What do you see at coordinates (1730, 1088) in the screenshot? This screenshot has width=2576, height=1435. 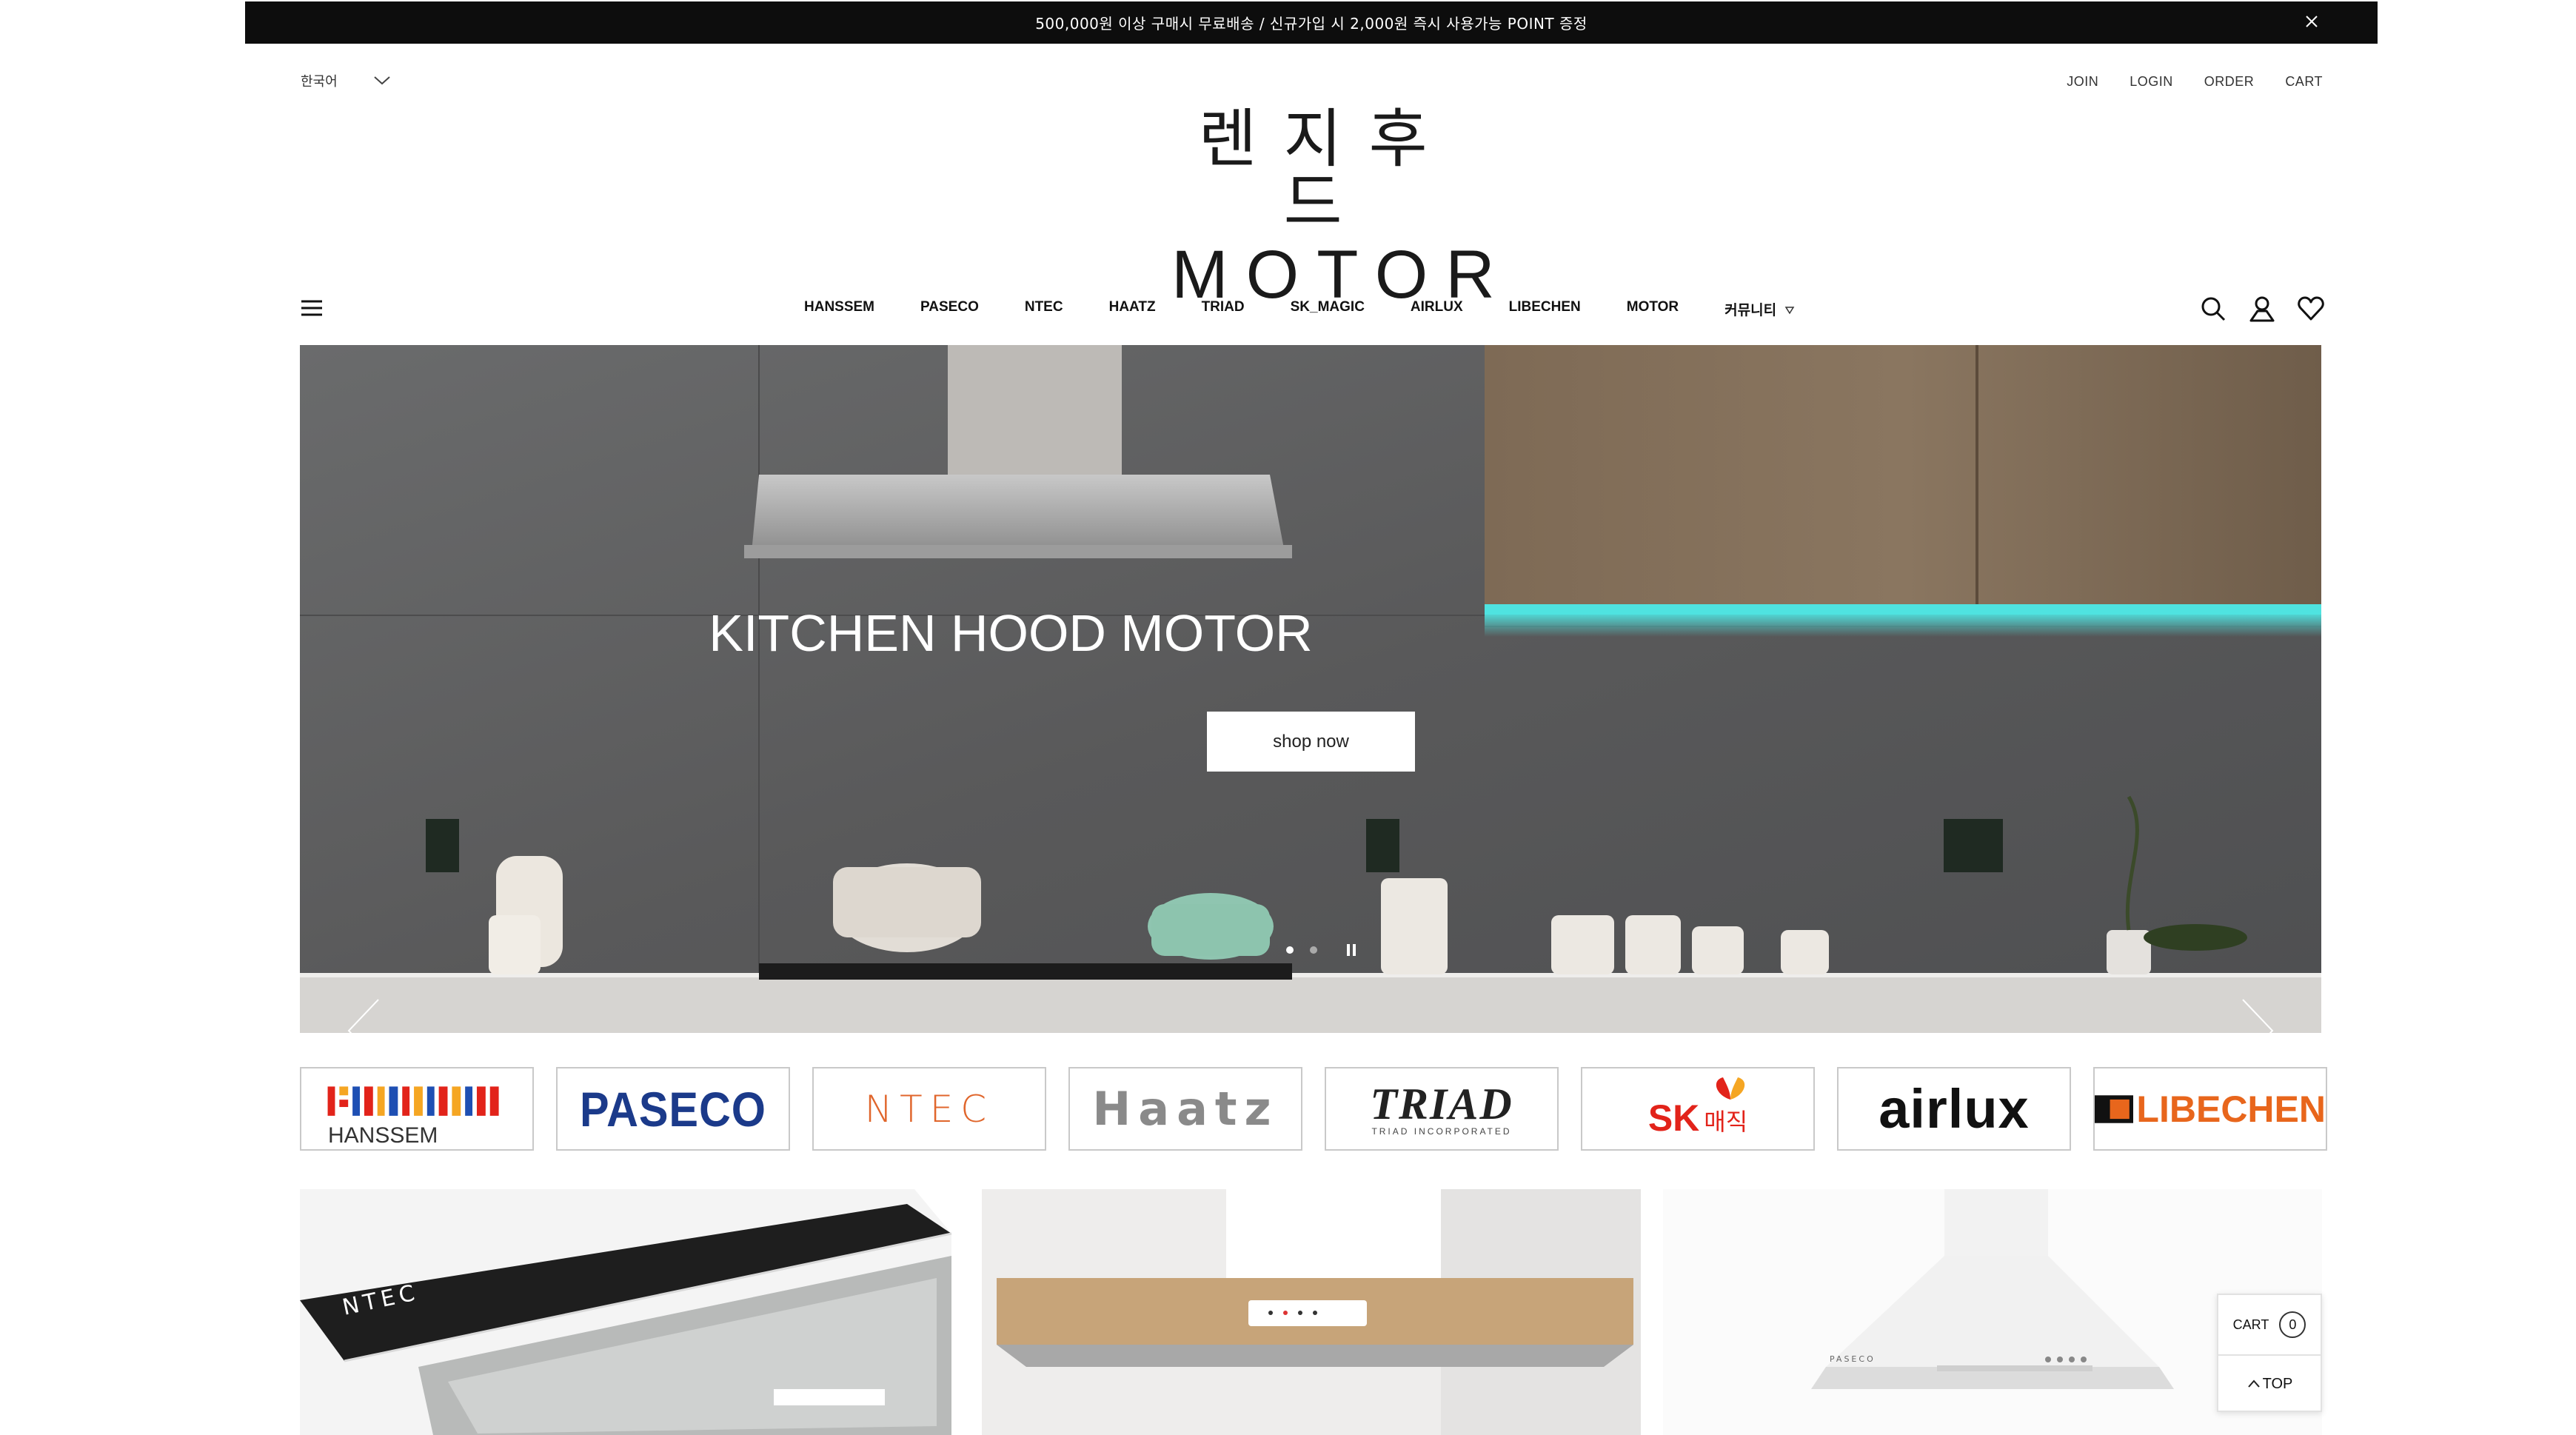 I see `sk-butterfly-icon` at bounding box center [1730, 1088].